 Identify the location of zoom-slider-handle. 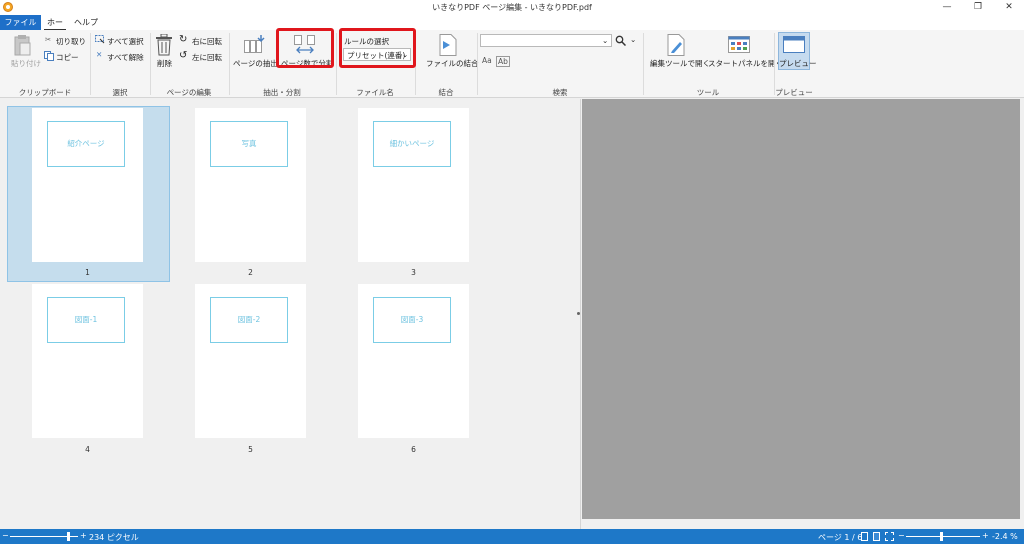
(941, 536).